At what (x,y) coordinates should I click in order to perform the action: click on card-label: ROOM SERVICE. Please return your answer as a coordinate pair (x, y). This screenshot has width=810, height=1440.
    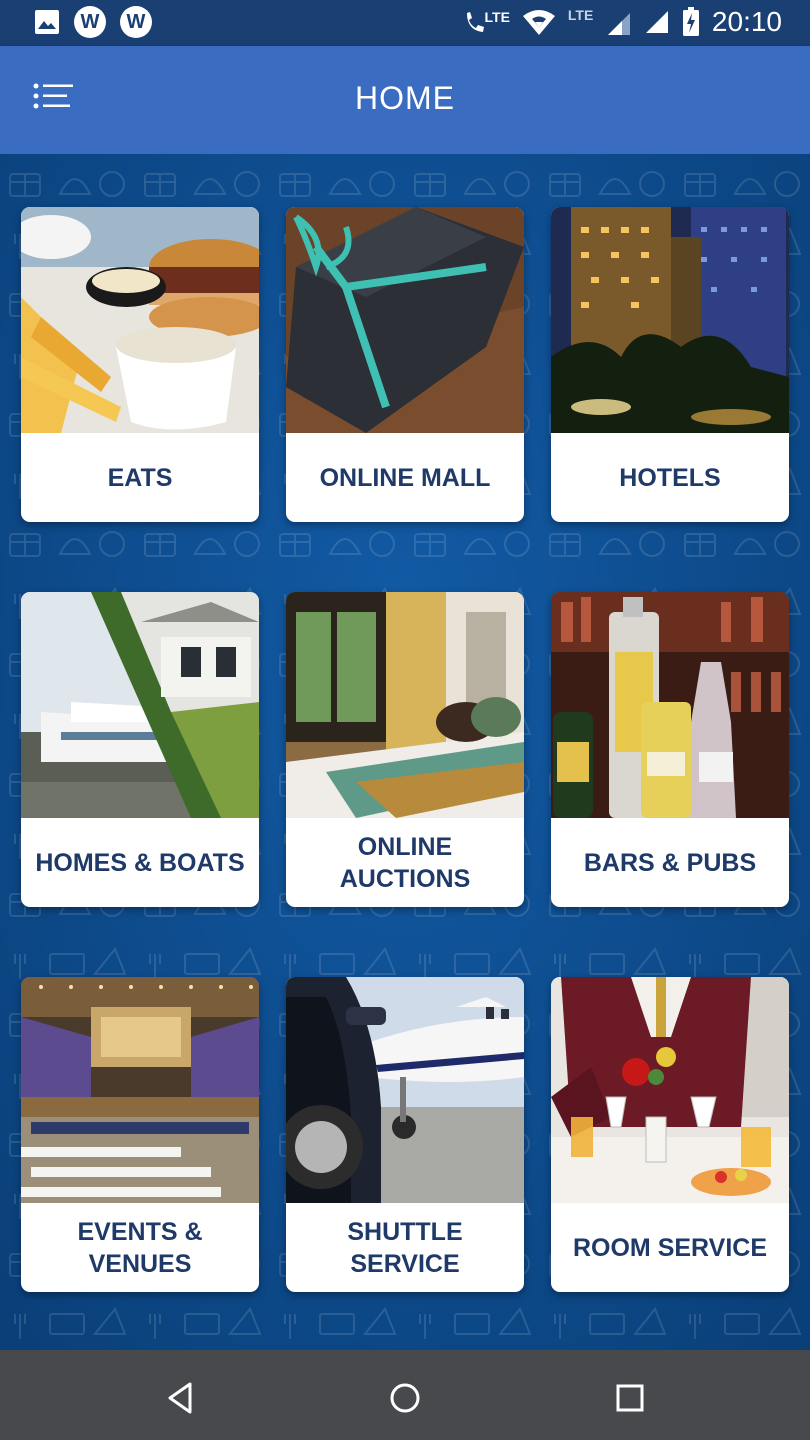
    Looking at the image, I should click on (670, 1247).